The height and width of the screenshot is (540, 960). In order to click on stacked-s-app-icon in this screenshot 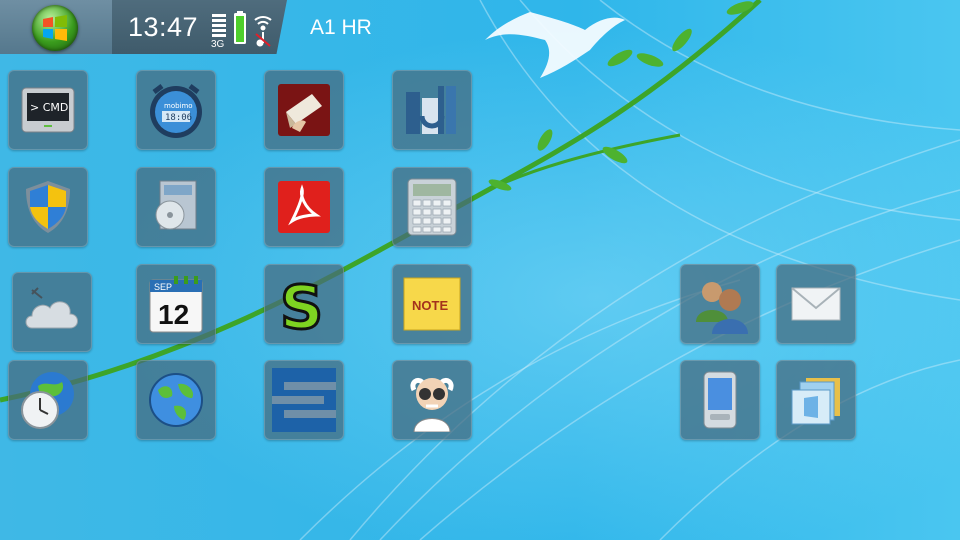, I will do `click(304, 400)`.